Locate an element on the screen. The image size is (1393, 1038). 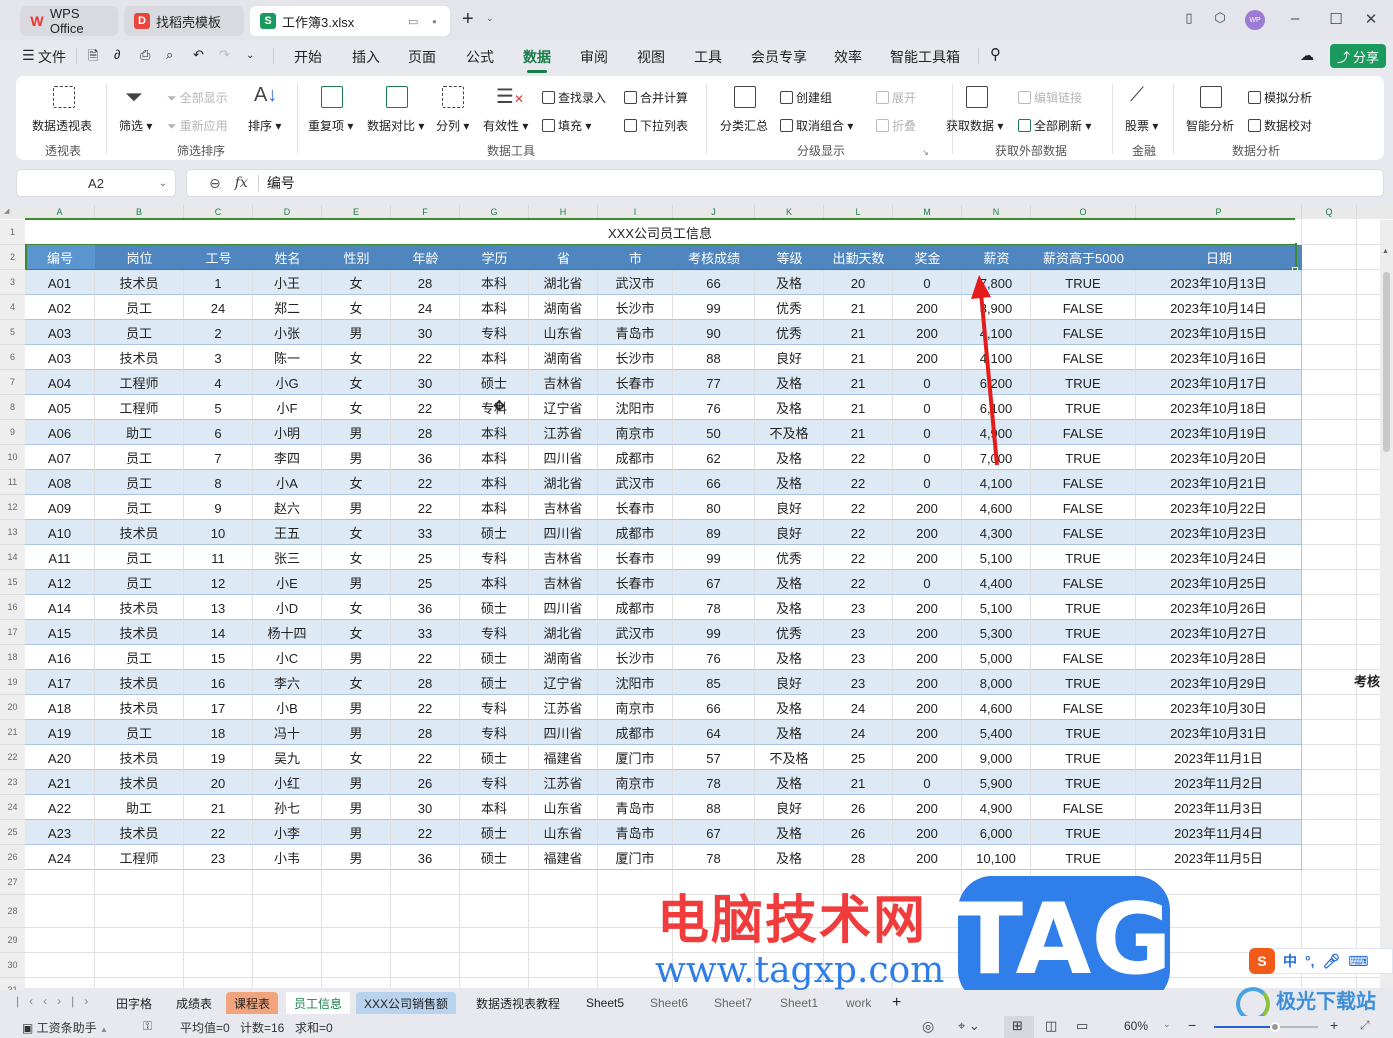
ime-punct: °, is located at coordinates (1310, 961).